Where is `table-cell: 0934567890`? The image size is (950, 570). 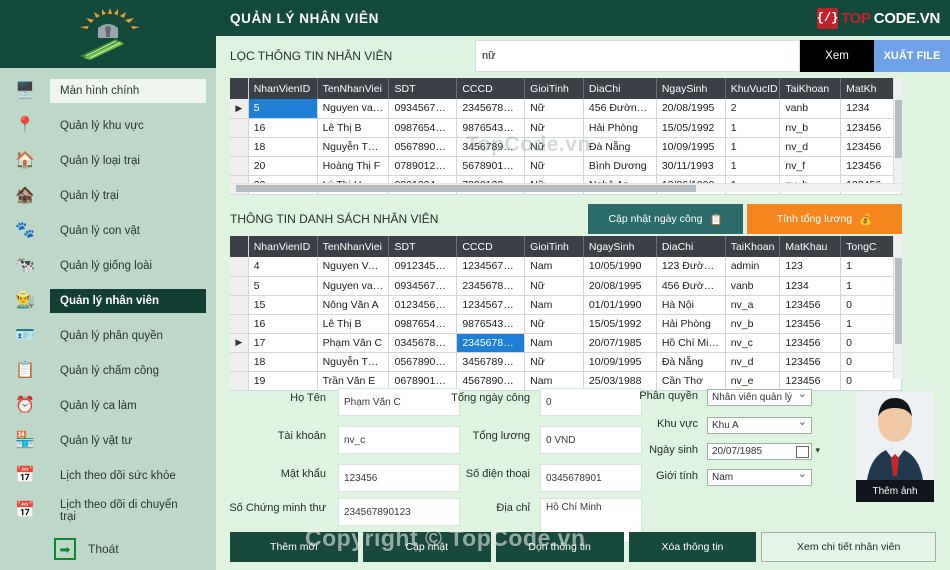 table-cell: 0934567890 is located at coordinates (423, 109).